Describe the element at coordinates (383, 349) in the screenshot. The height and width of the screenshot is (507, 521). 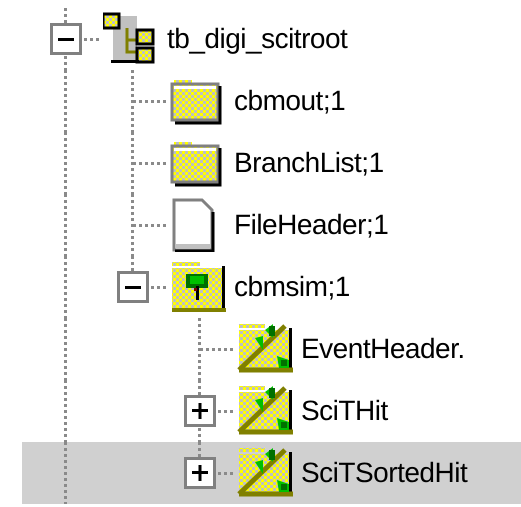
I see `node-label: EventHeader.` at that location.